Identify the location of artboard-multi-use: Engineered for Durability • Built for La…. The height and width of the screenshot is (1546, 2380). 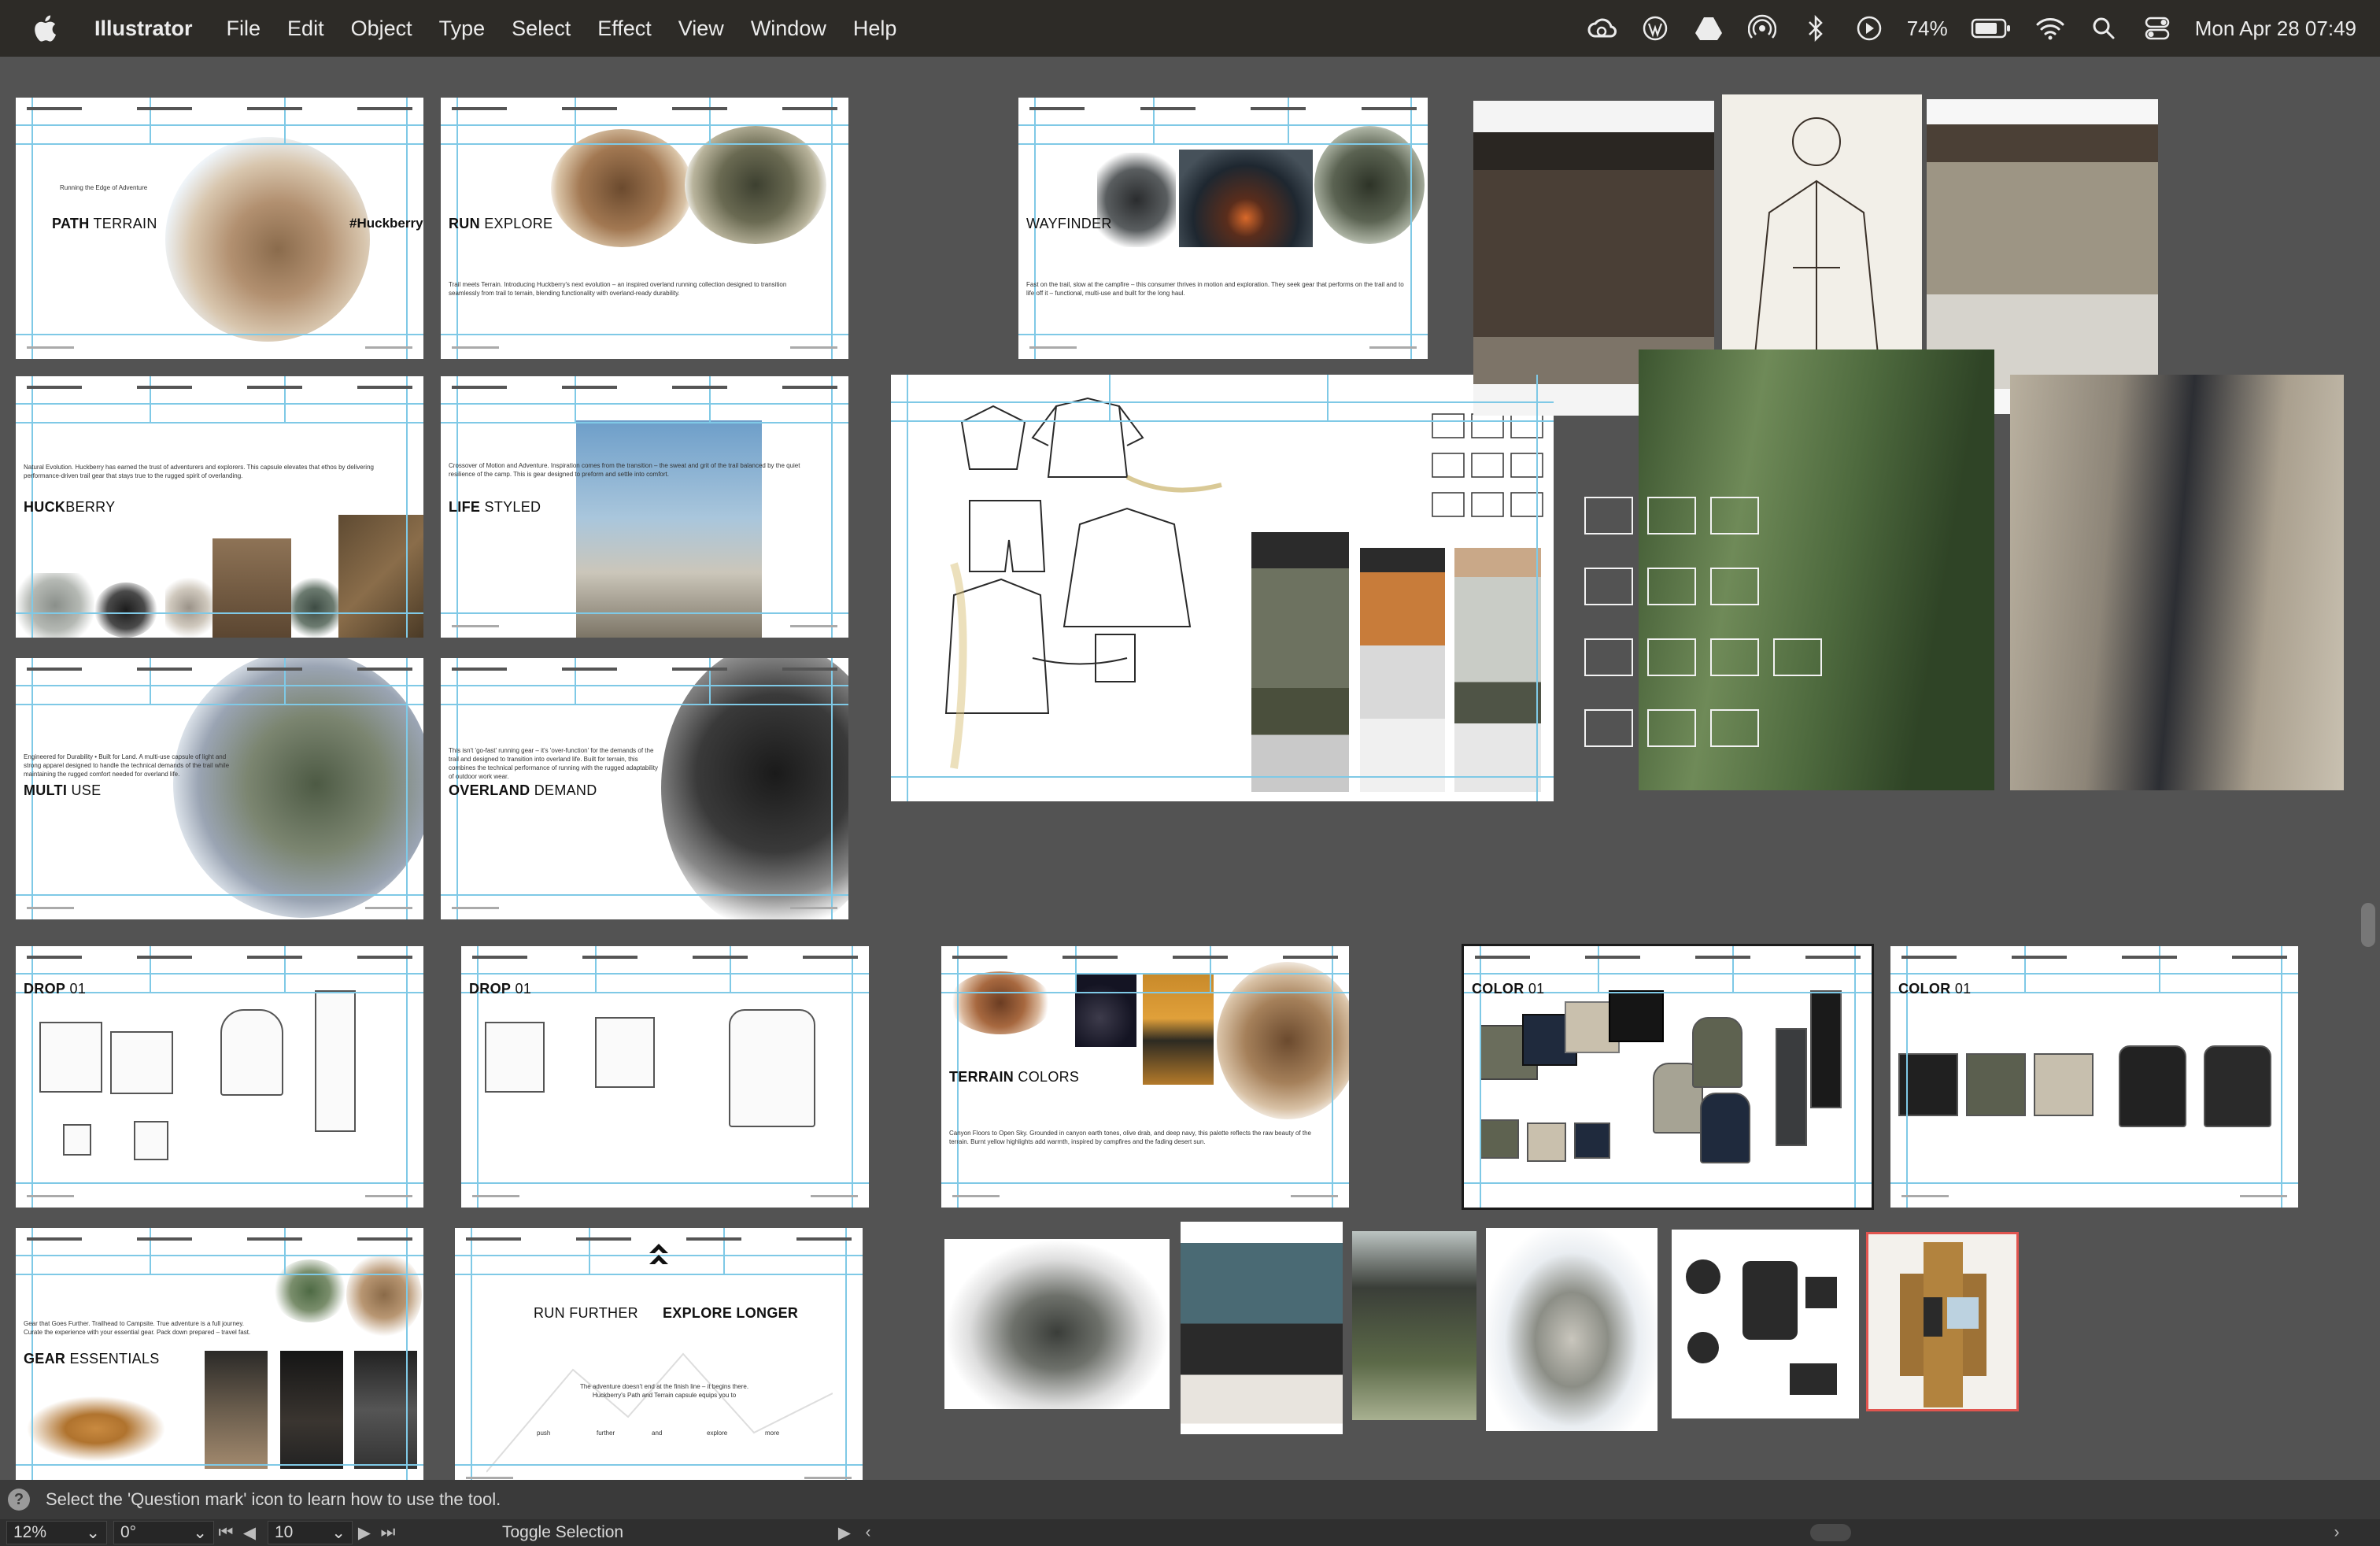
(219, 789).